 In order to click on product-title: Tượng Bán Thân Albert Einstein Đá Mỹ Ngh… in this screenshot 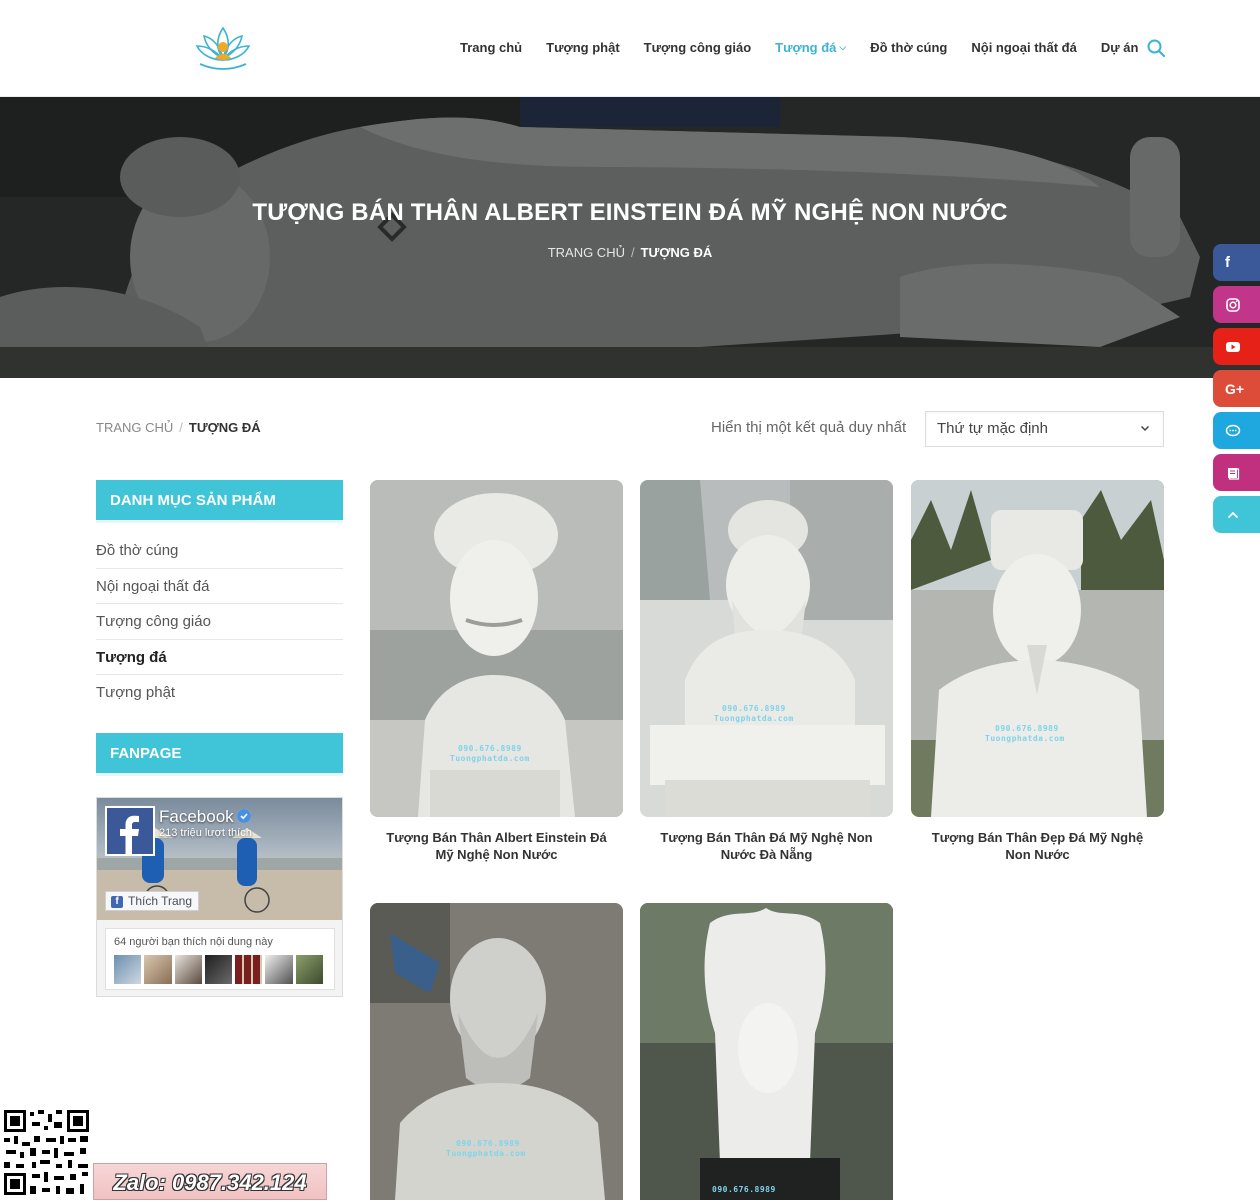, I will do `click(496, 846)`.